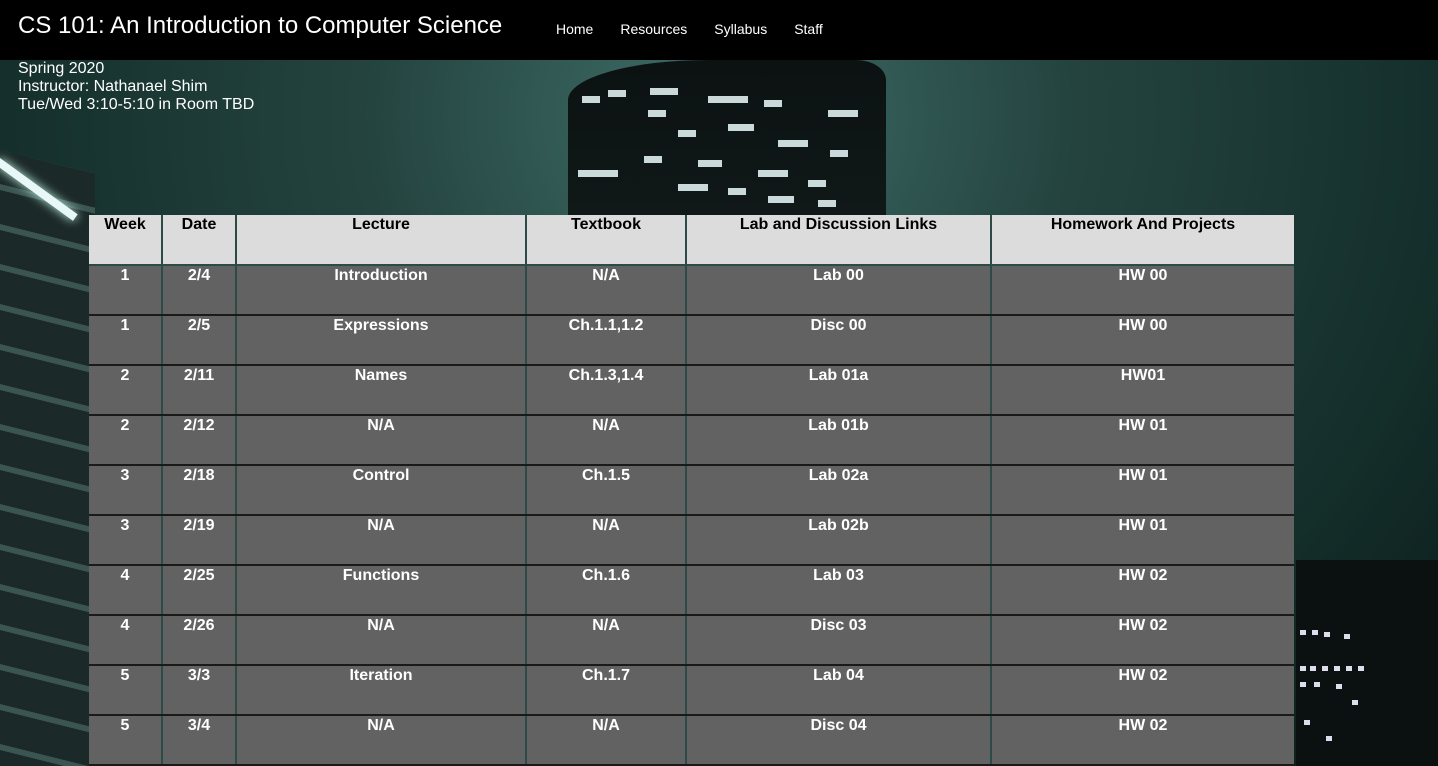  Describe the element at coordinates (199, 575) in the screenshot. I see `date-cell-text: 2/25` at that location.